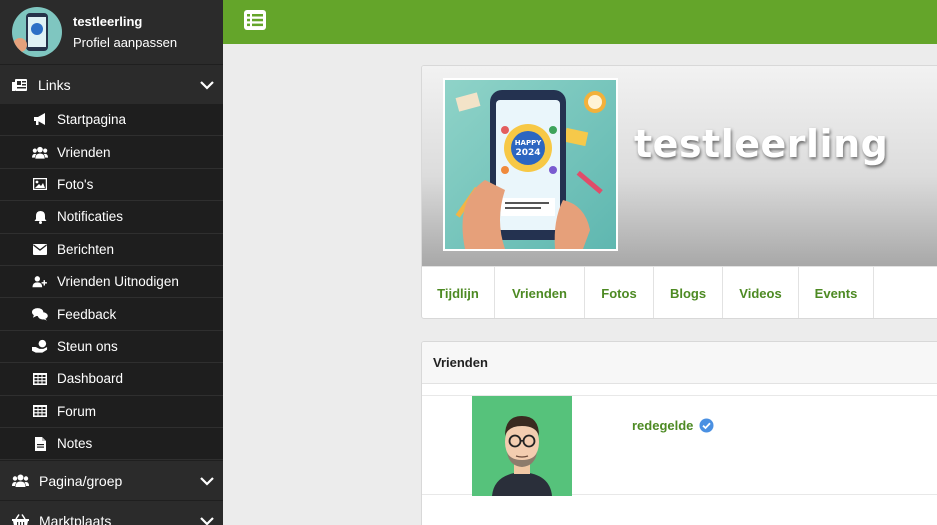 This screenshot has height=525, width=937. I want to click on sidebar-item-label: Vrienden, so click(84, 152).